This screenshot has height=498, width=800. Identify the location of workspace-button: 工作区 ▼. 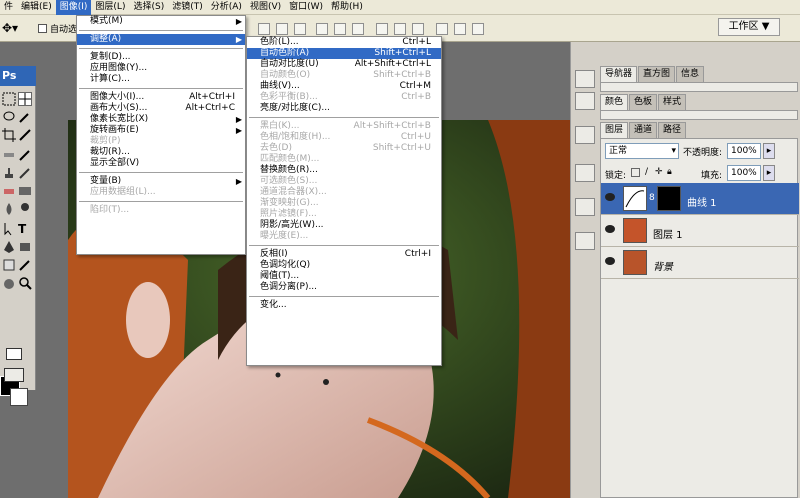
(749, 27).